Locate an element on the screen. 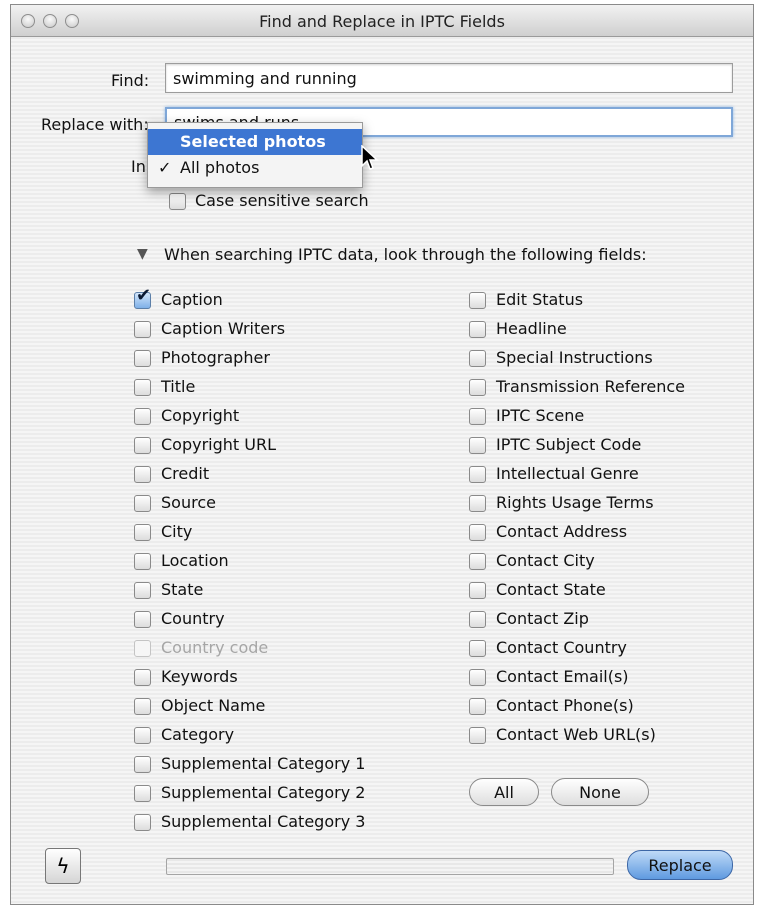  progress-bar is located at coordinates (390, 866).